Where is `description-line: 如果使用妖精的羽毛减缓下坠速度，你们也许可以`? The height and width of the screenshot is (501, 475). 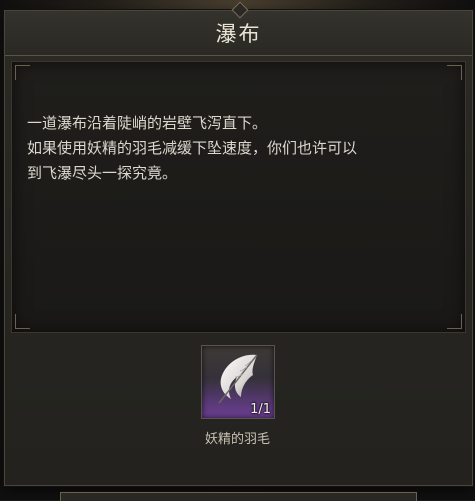
description-line: 如果使用妖精的羽毛减缓下坠速度，你们也许可以 is located at coordinates (192, 148).